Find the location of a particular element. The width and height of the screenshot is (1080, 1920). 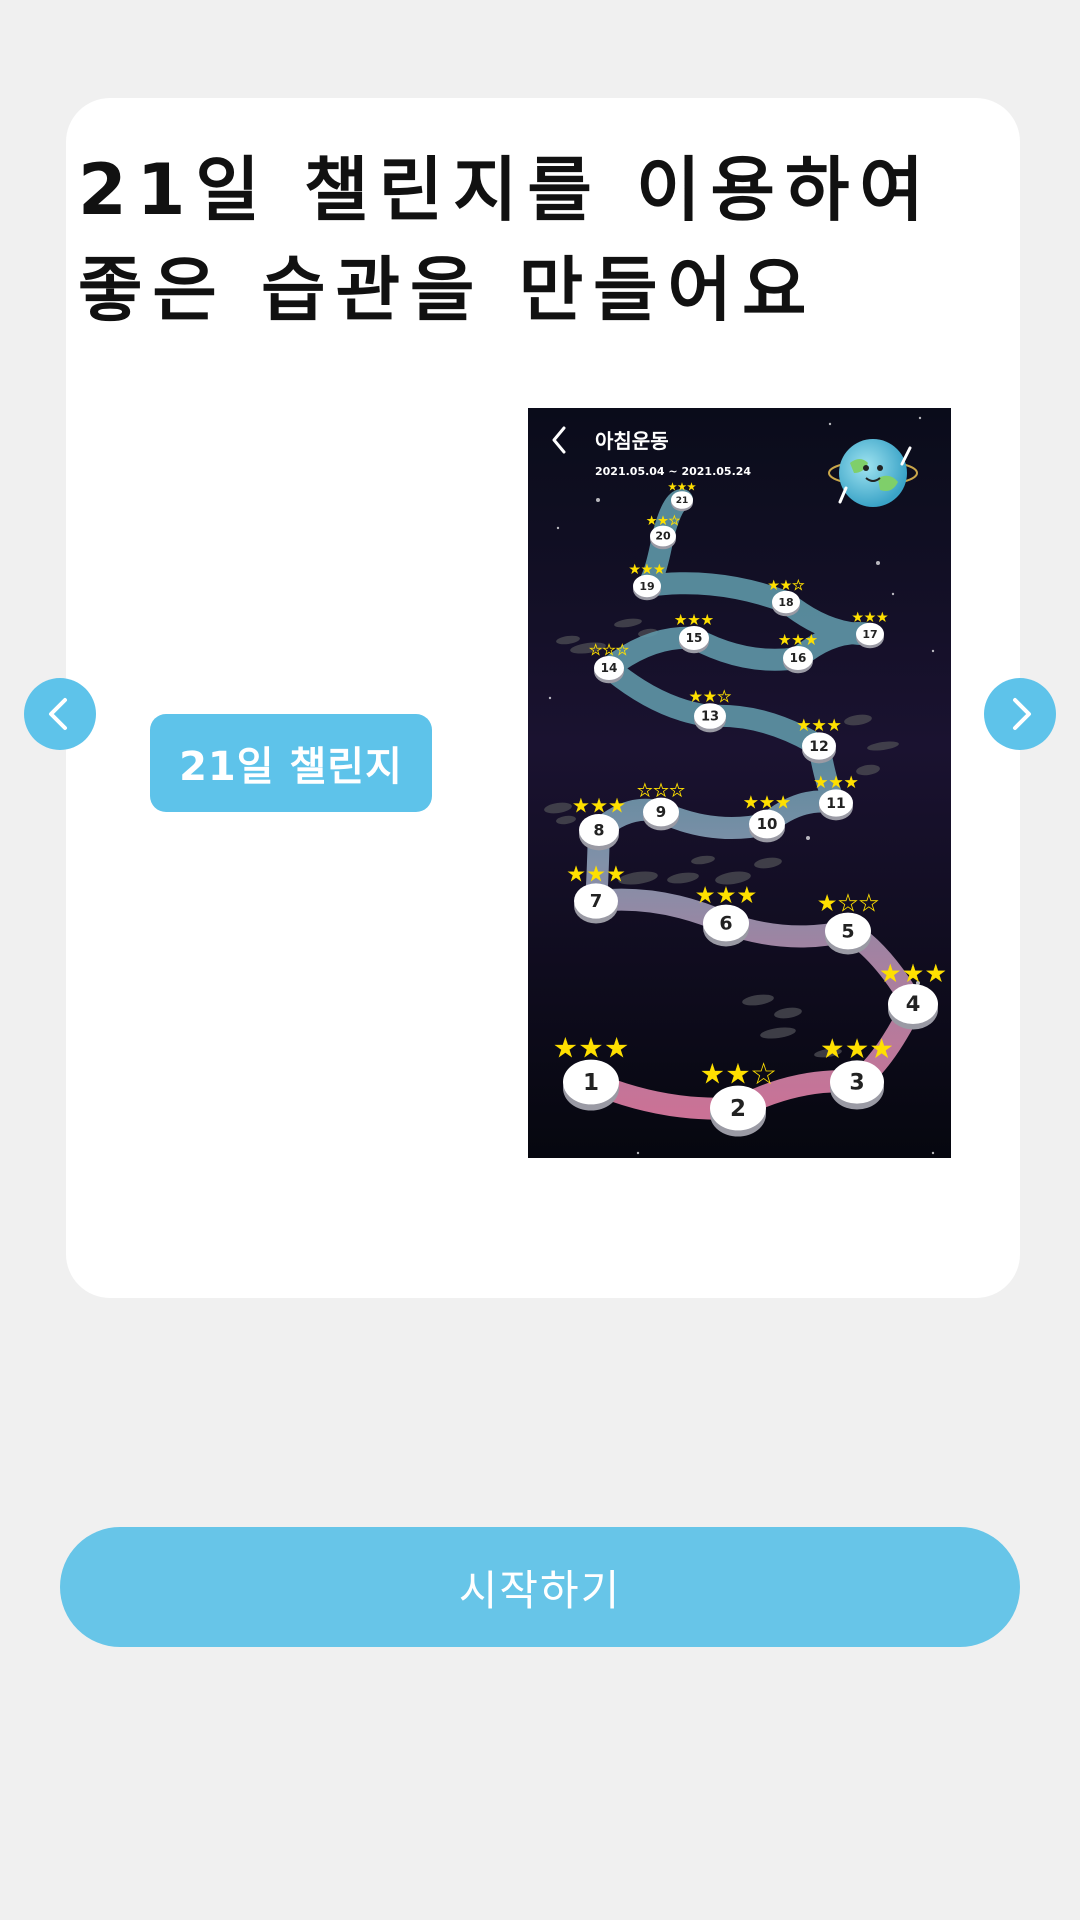

stage-number: 4 is located at coordinates (913, 1004).